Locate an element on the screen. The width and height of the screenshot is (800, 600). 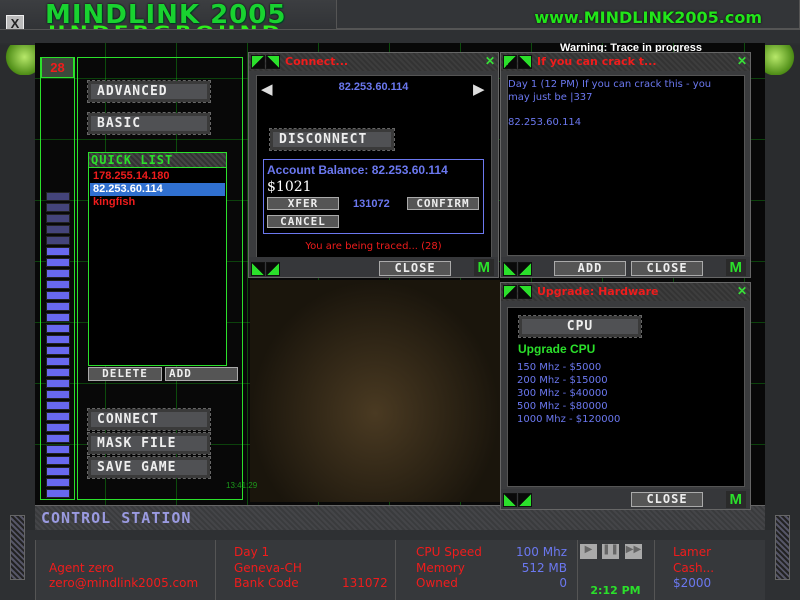
bank-code-label: Bank Code is located at coordinates (266, 583).